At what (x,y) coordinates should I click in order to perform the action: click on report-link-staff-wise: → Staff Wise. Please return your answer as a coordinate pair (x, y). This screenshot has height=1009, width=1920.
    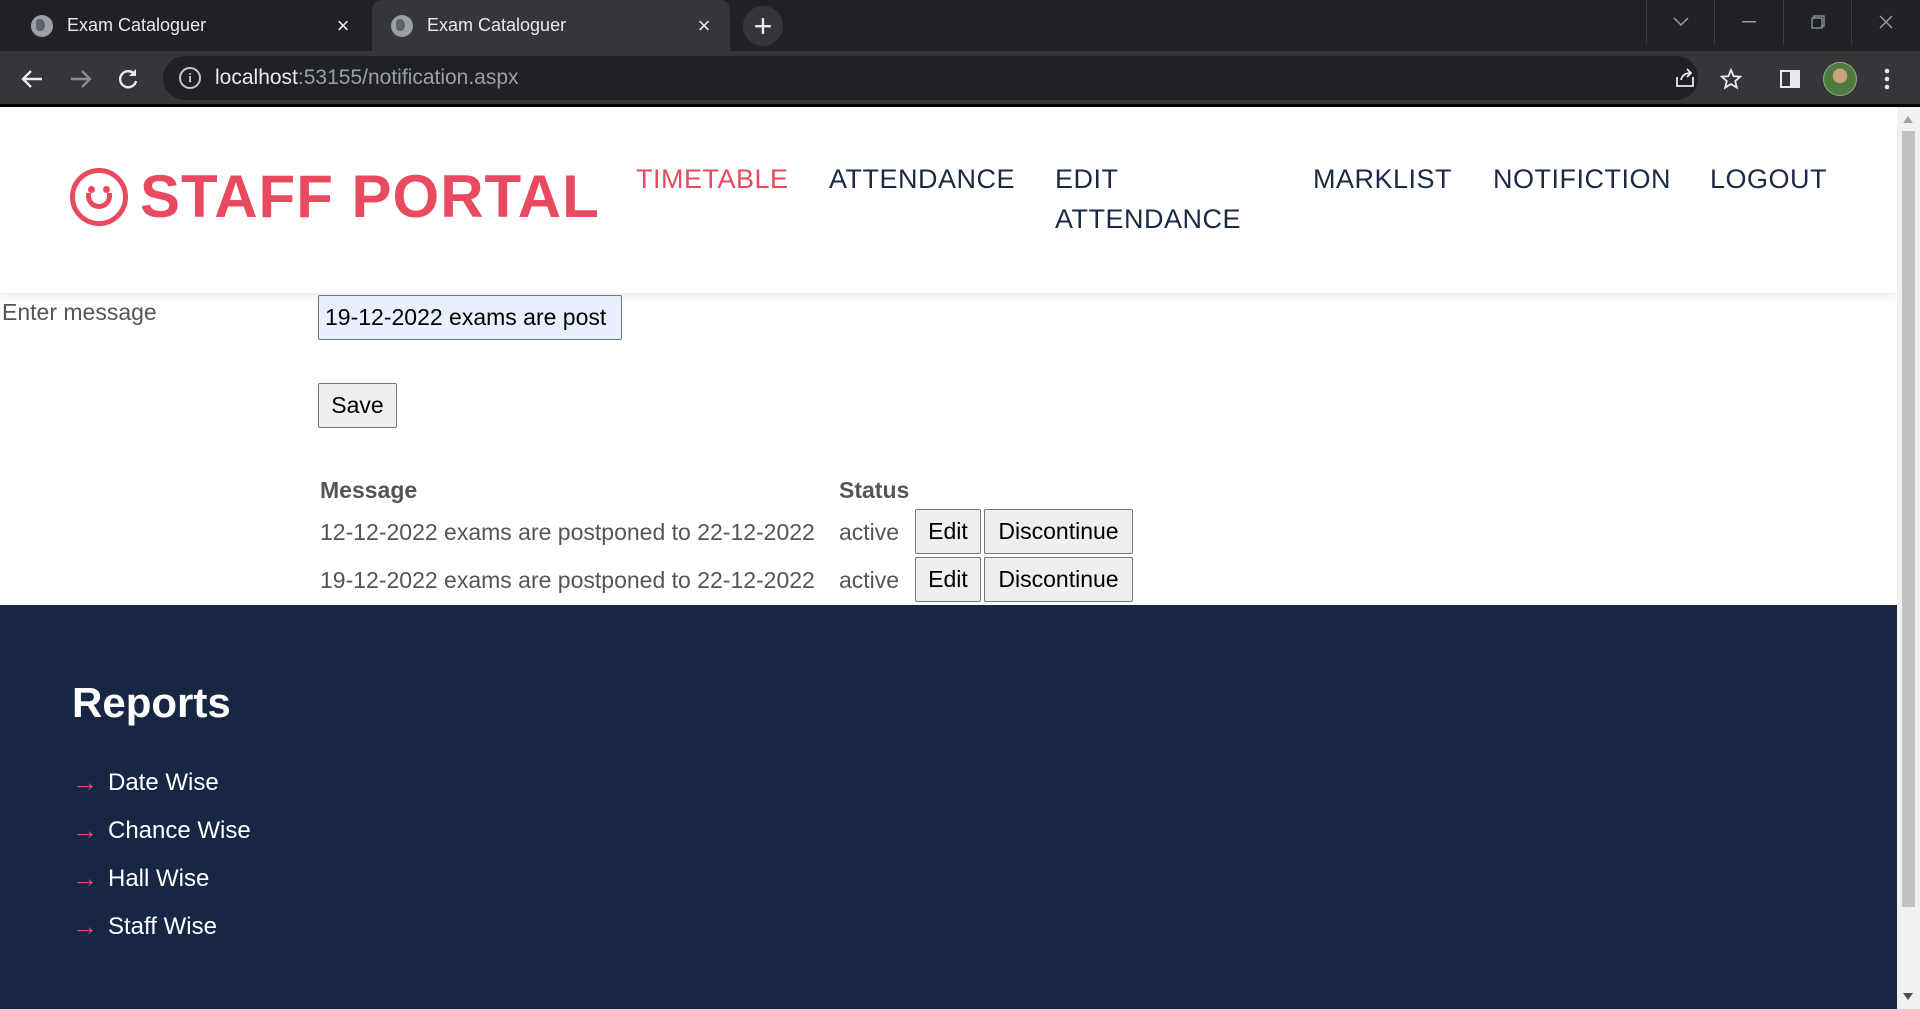
    Looking at the image, I should click on (144, 926).